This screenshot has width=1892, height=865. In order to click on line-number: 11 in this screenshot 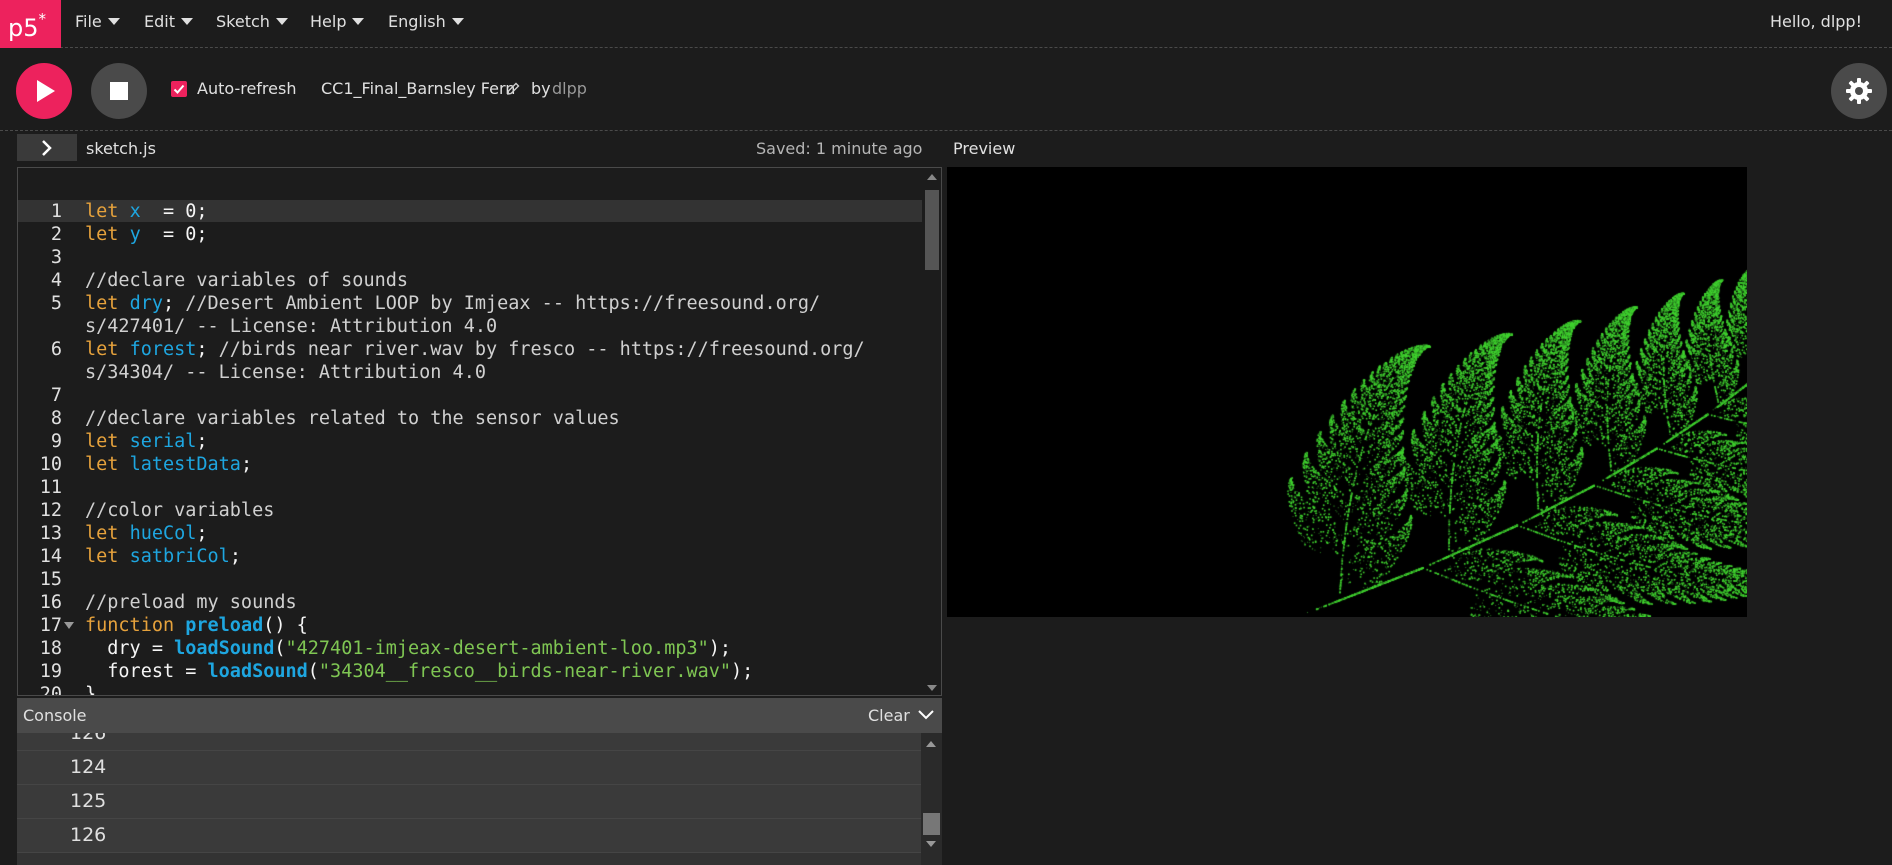, I will do `click(50, 487)`.